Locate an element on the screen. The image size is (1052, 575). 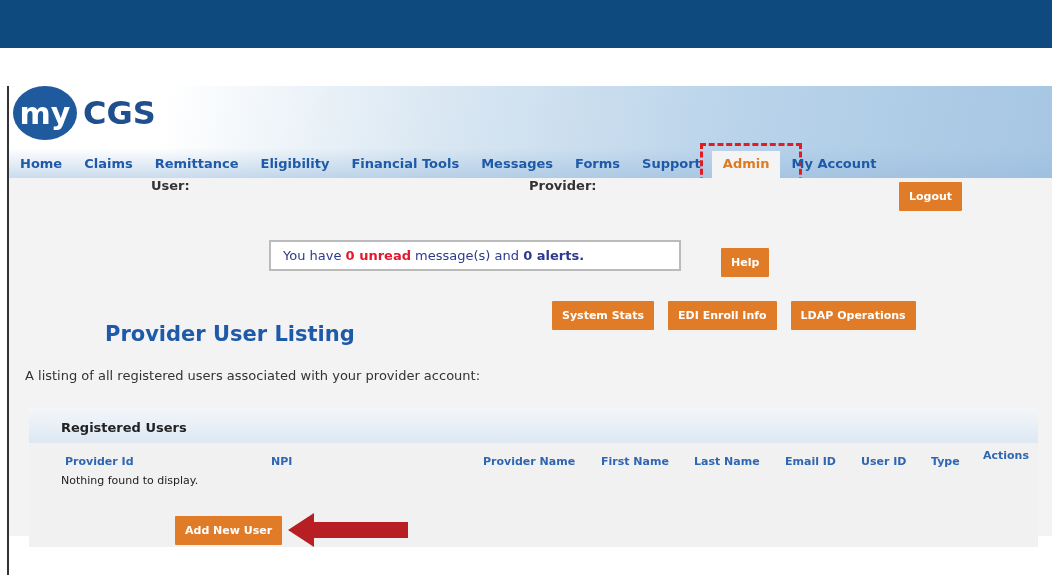
nav-tab: Admin is located at coordinates (746, 164).